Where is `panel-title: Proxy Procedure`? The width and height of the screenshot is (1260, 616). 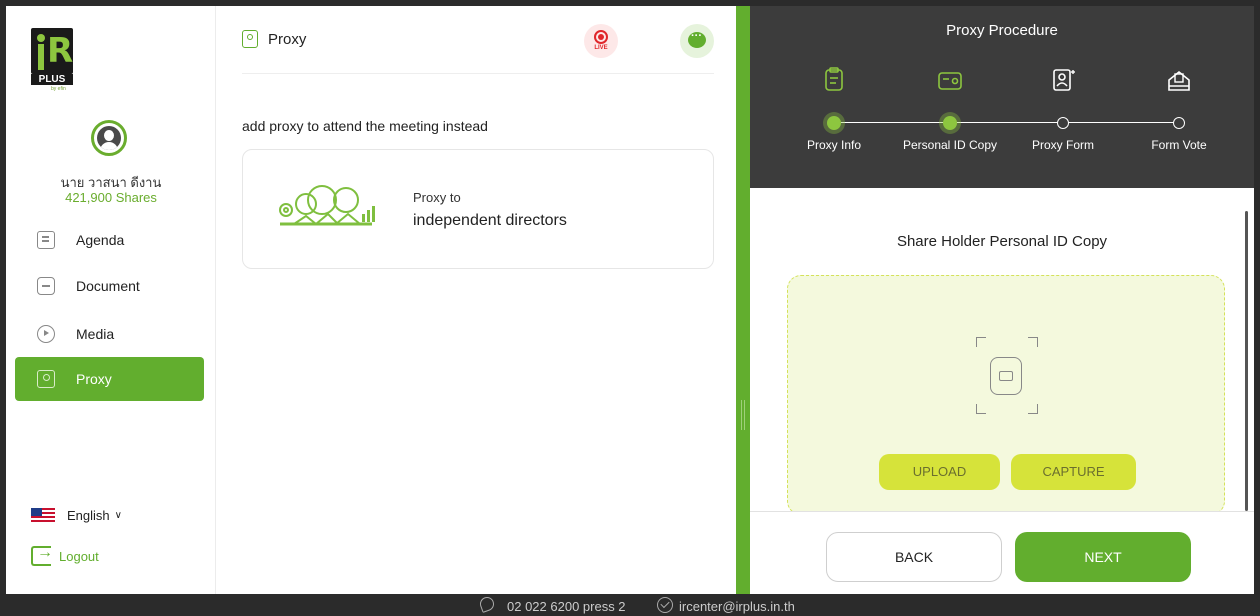 panel-title: Proxy Procedure is located at coordinates (1002, 30).